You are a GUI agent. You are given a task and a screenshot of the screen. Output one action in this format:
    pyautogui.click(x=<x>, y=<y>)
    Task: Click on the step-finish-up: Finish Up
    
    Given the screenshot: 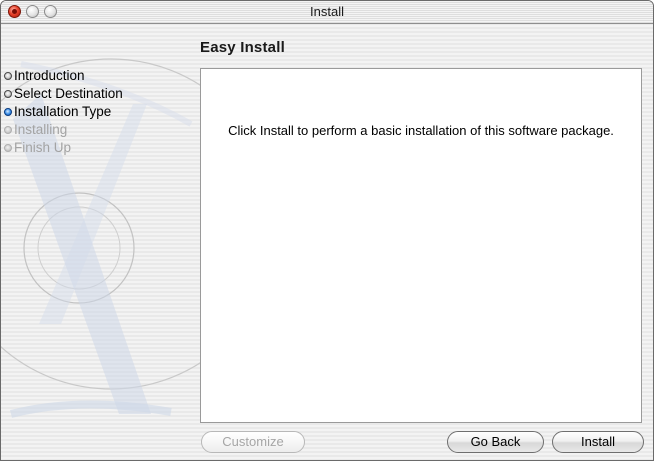 What is the action you would take?
    pyautogui.click(x=63, y=148)
    